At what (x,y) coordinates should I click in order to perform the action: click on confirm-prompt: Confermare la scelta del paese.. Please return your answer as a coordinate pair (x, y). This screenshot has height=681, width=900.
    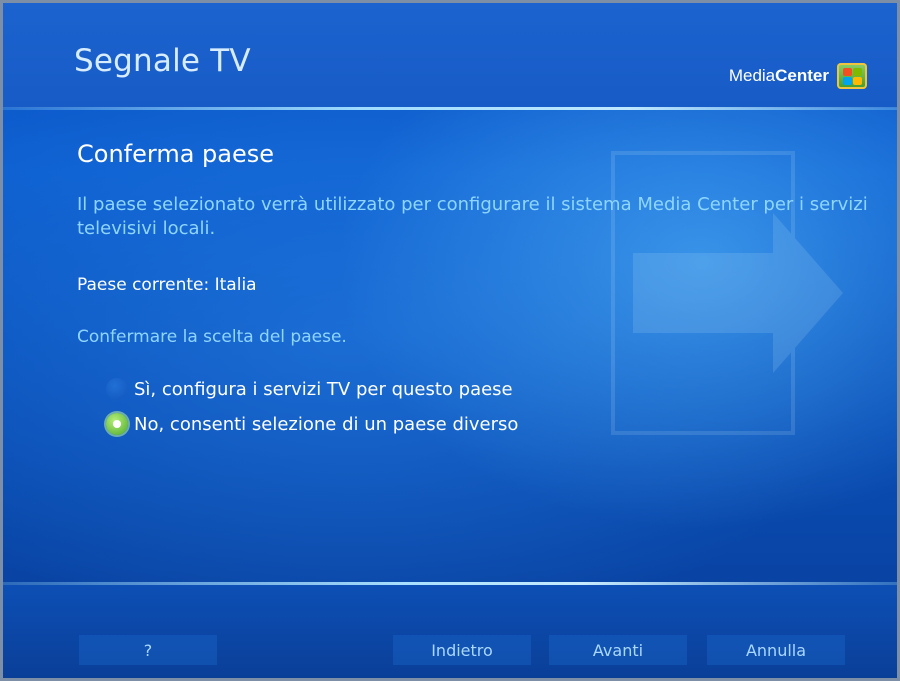
    Looking at the image, I should click on (212, 337).